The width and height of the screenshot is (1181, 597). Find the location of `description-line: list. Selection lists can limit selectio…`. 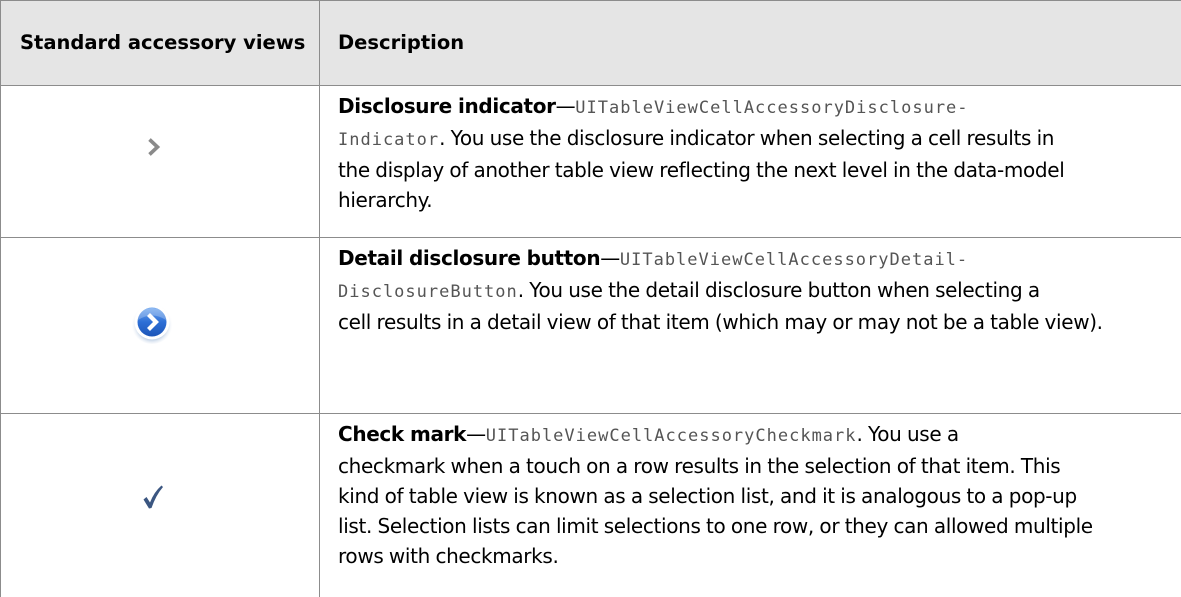

description-line: list. Selection lists can limit selectio… is located at coordinates (715, 526).